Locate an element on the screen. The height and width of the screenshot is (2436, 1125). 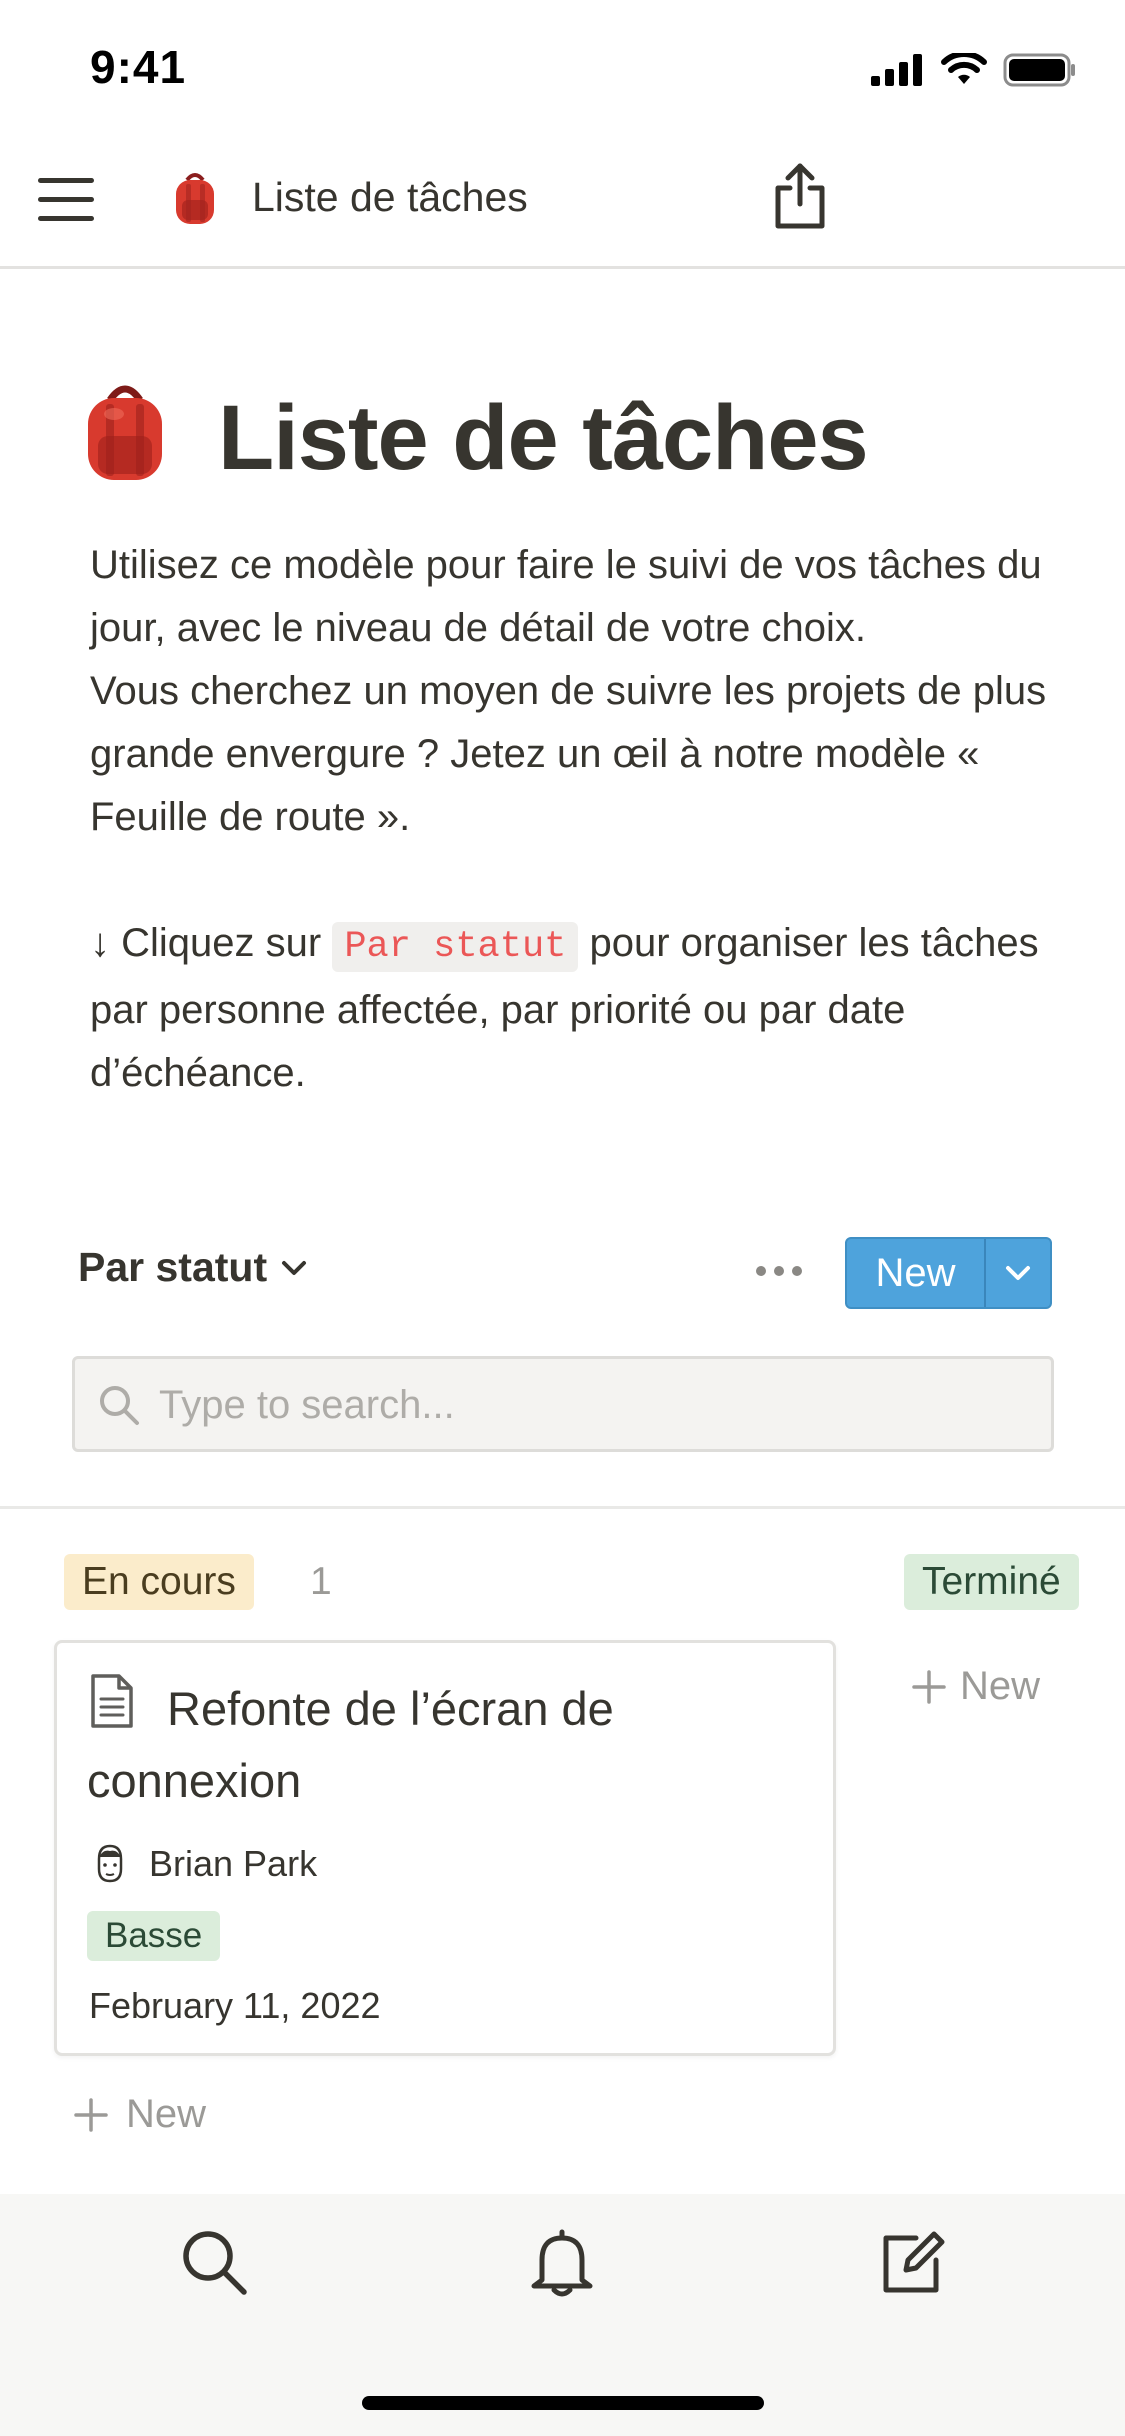
navigation-bar is located at coordinates (562, 204).